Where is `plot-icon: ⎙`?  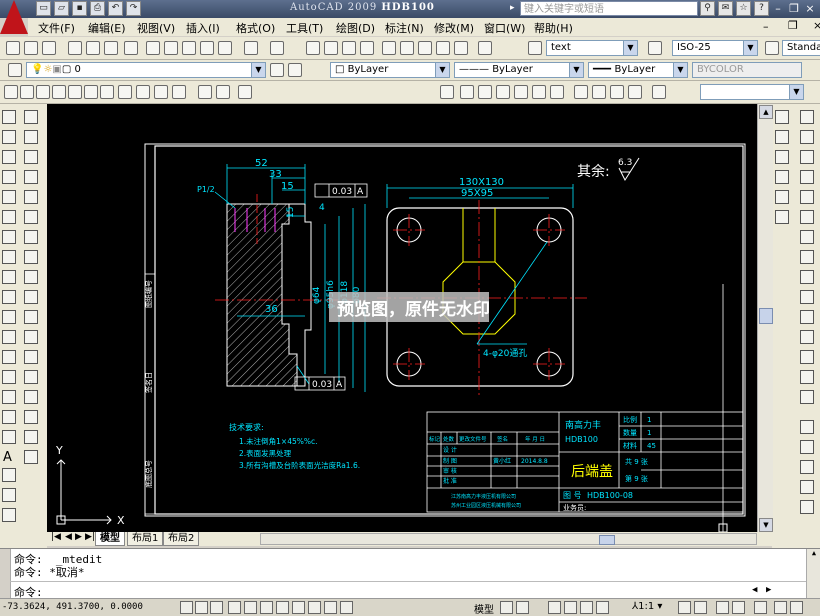
plot-icon: ⎙ is located at coordinates (97, 8).